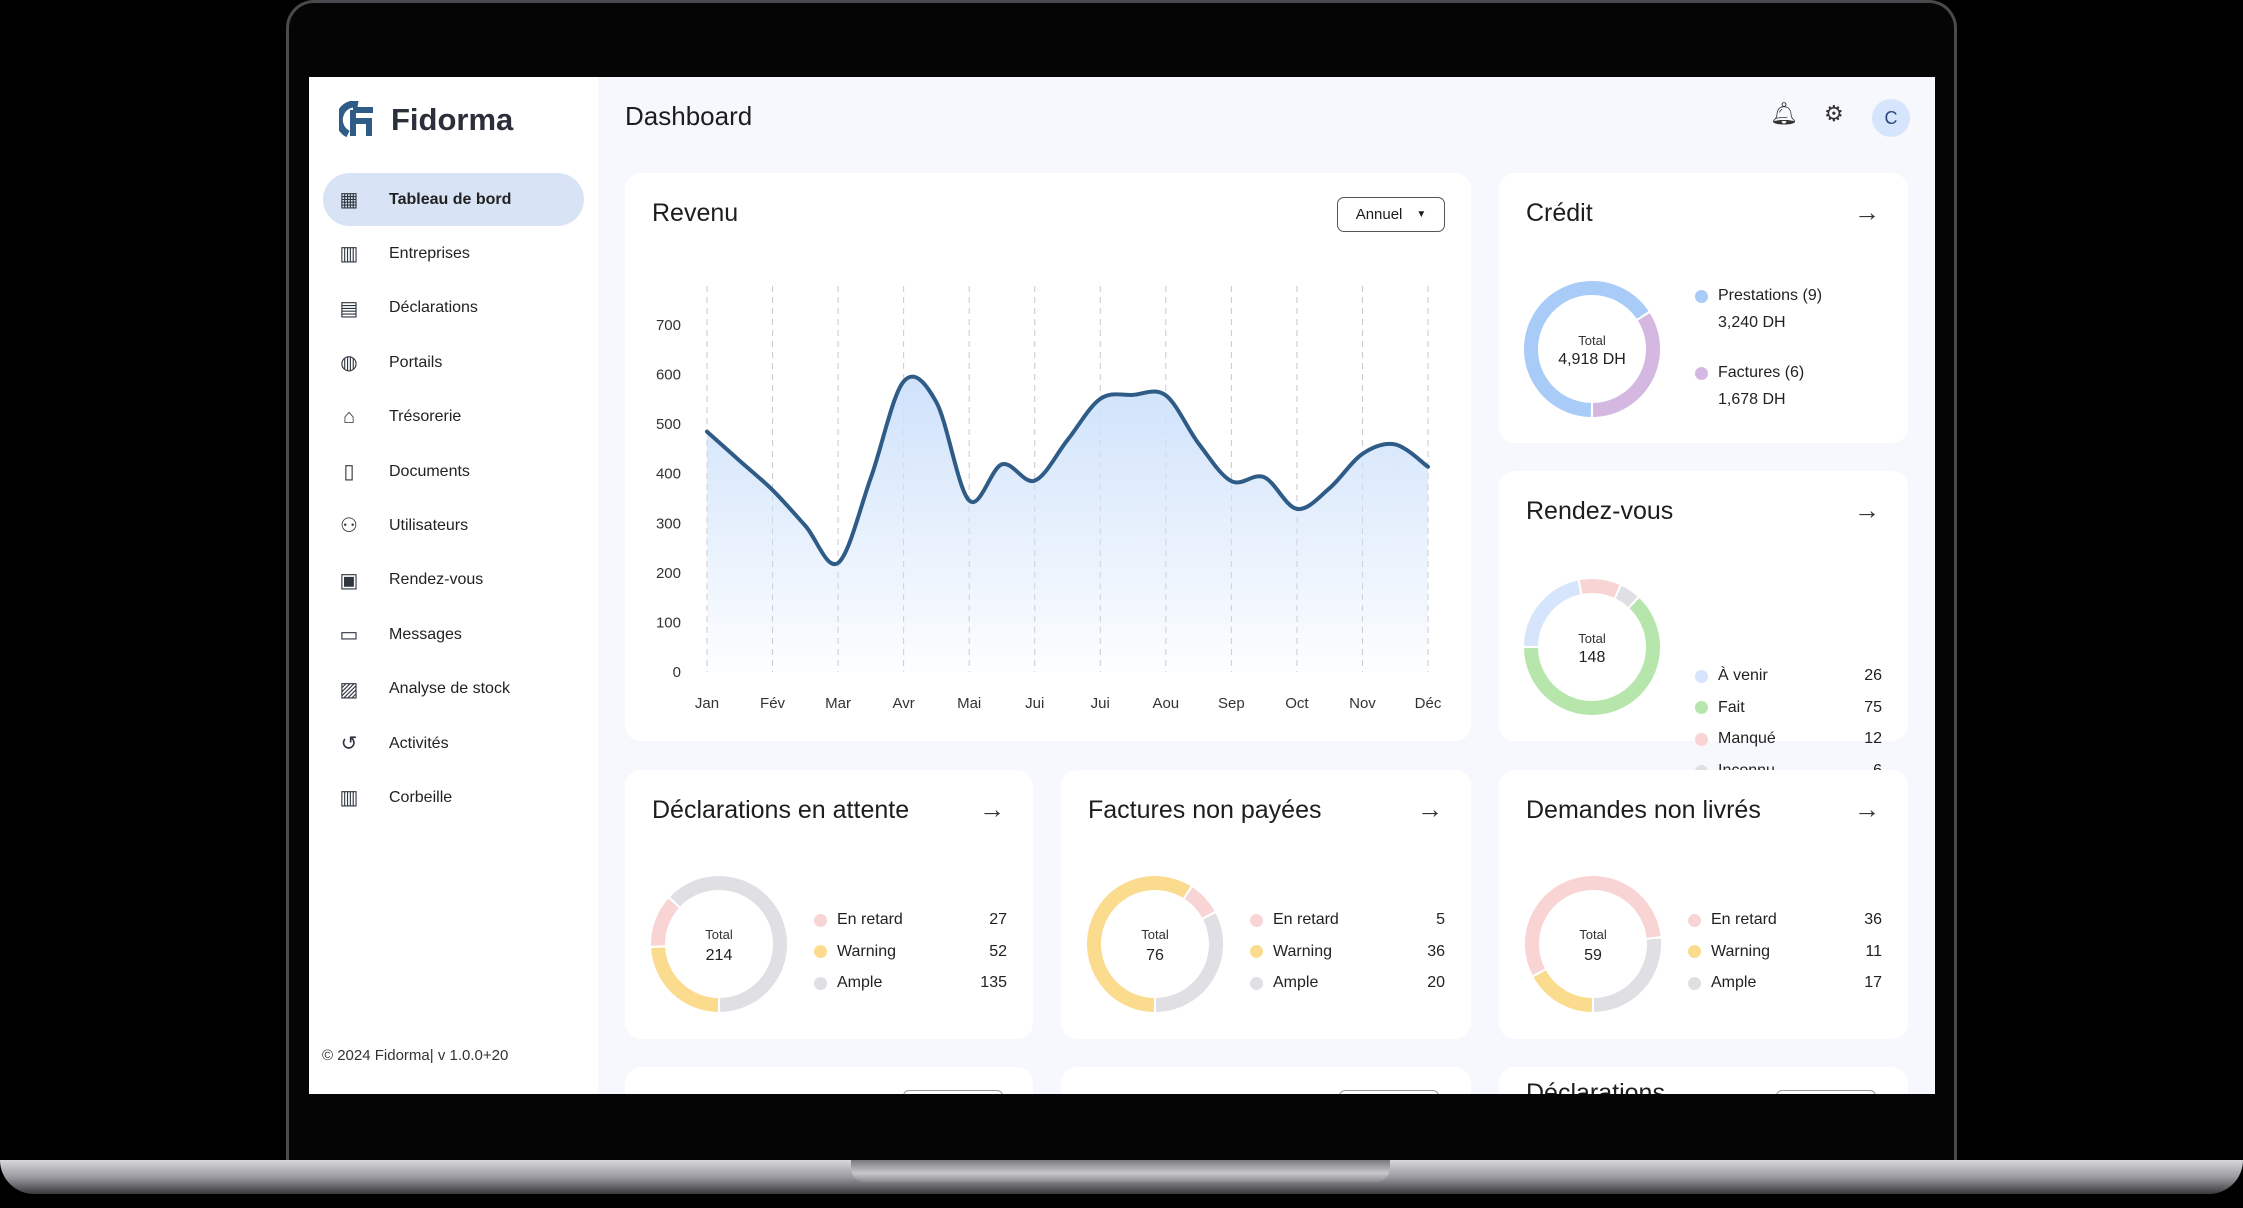 The width and height of the screenshot is (2243, 1208). I want to click on avatar: C, so click(1891, 118).